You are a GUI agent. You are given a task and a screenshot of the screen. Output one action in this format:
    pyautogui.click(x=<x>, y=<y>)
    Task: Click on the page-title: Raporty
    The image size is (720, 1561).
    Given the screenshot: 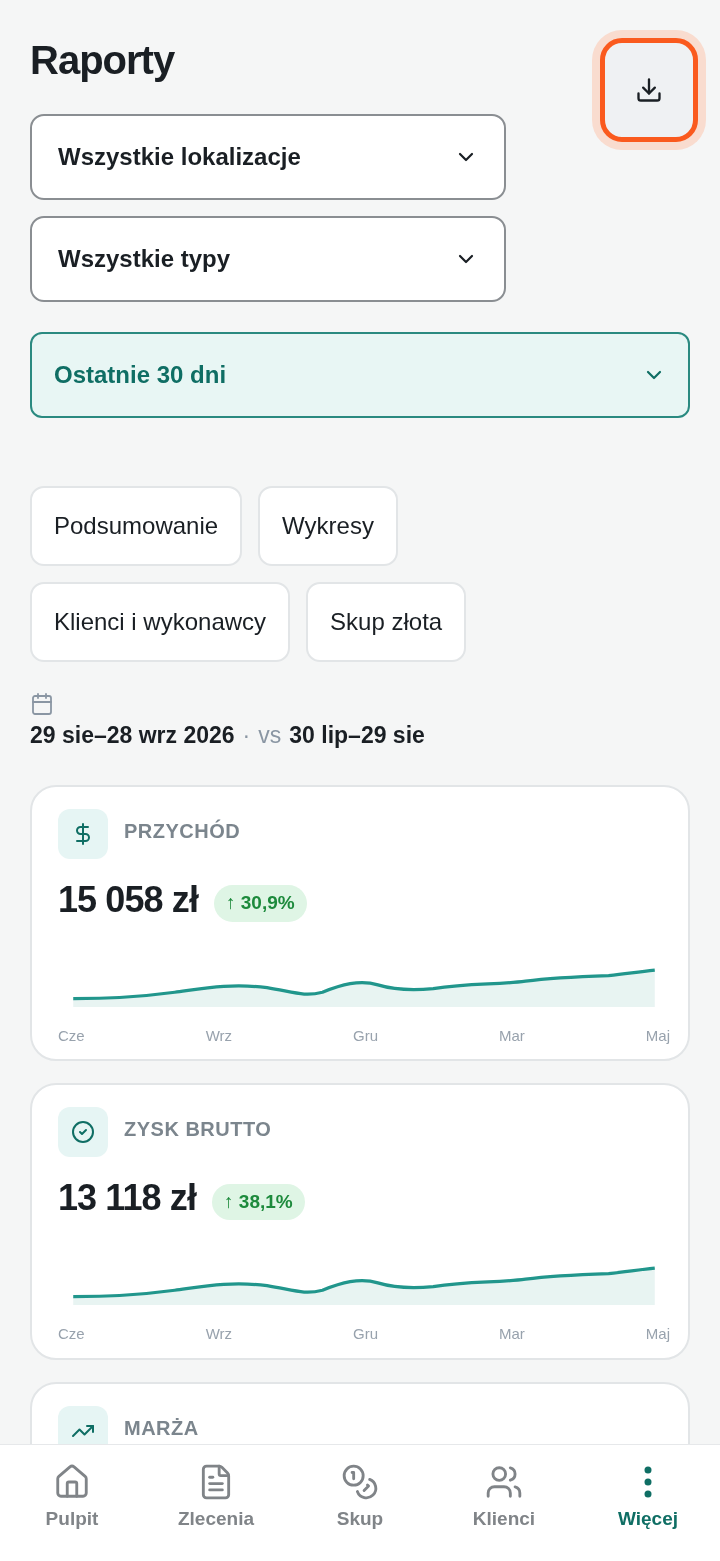 What is the action you would take?
    pyautogui.click(x=102, y=60)
    